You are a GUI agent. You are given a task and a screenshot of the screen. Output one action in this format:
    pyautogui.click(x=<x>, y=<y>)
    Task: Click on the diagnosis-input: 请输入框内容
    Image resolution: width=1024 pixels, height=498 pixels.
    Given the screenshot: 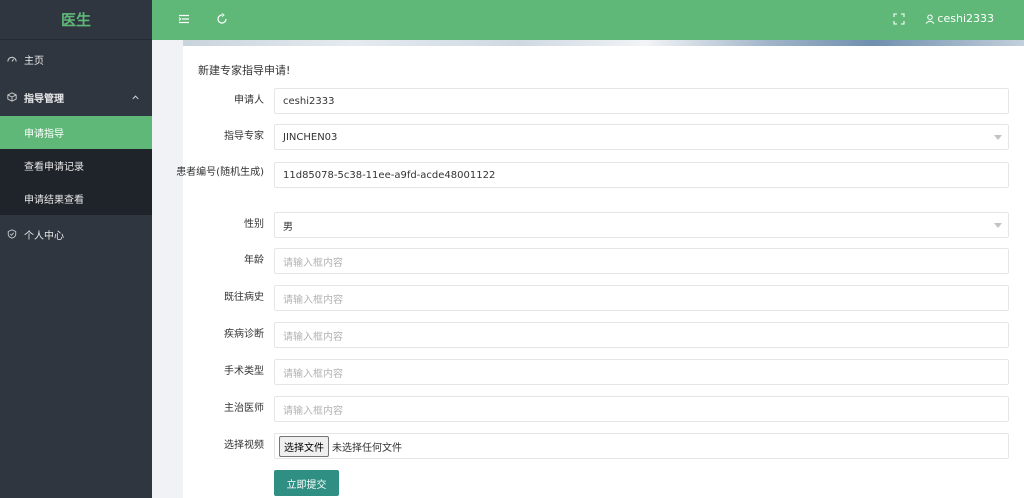 What is the action you would take?
    pyautogui.click(x=641, y=335)
    